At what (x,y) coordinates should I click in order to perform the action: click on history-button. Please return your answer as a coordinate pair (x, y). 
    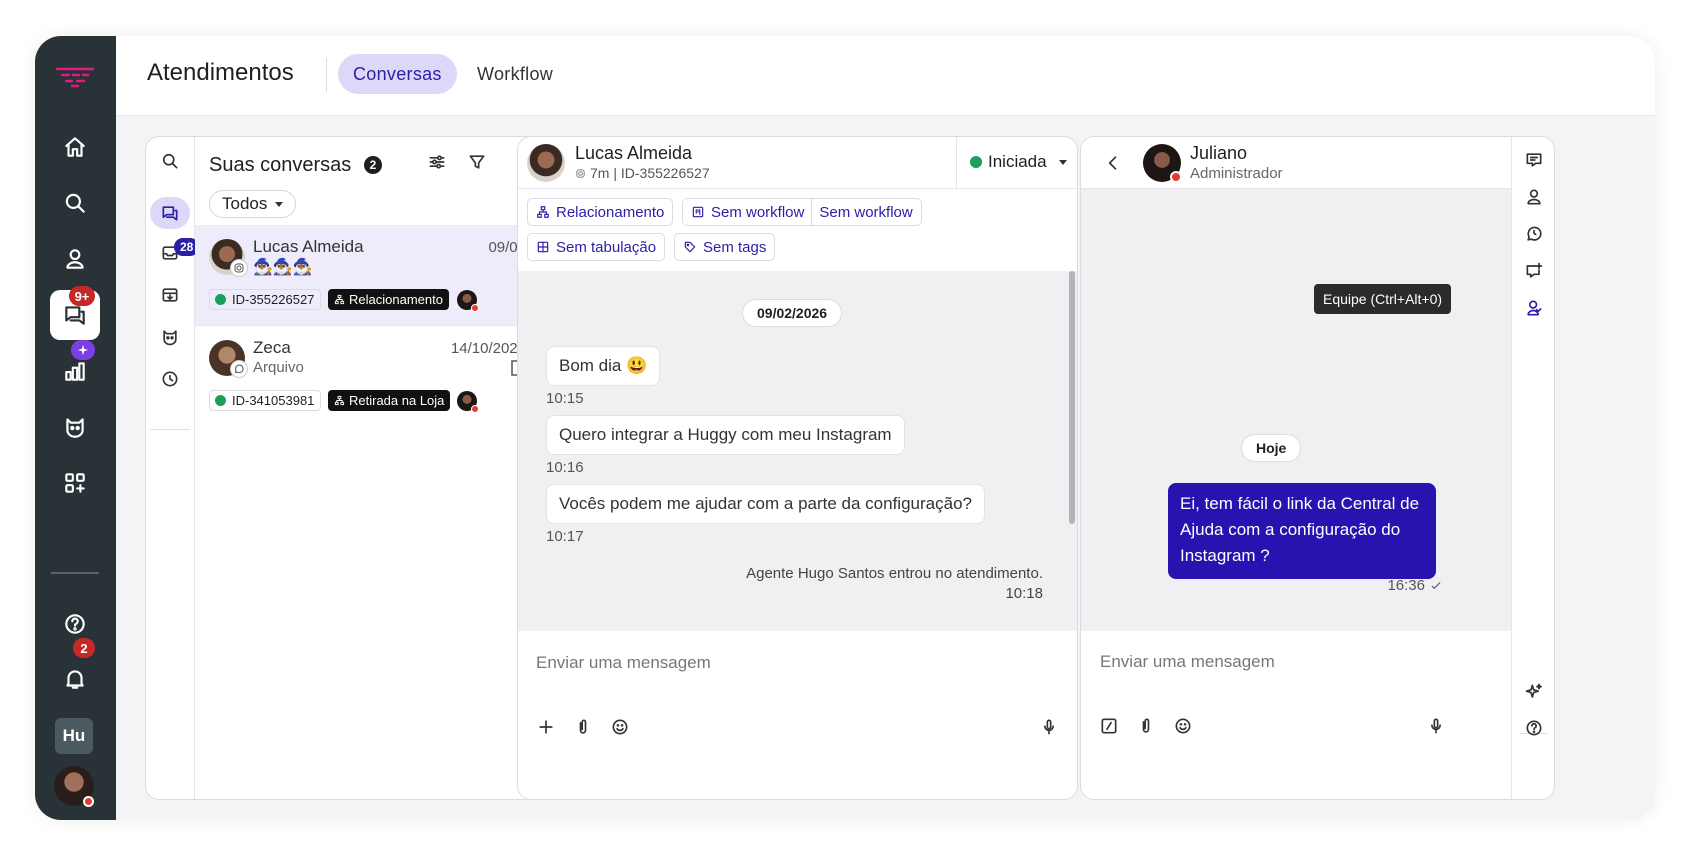
    Looking at the image, I should click on (1534, 234).